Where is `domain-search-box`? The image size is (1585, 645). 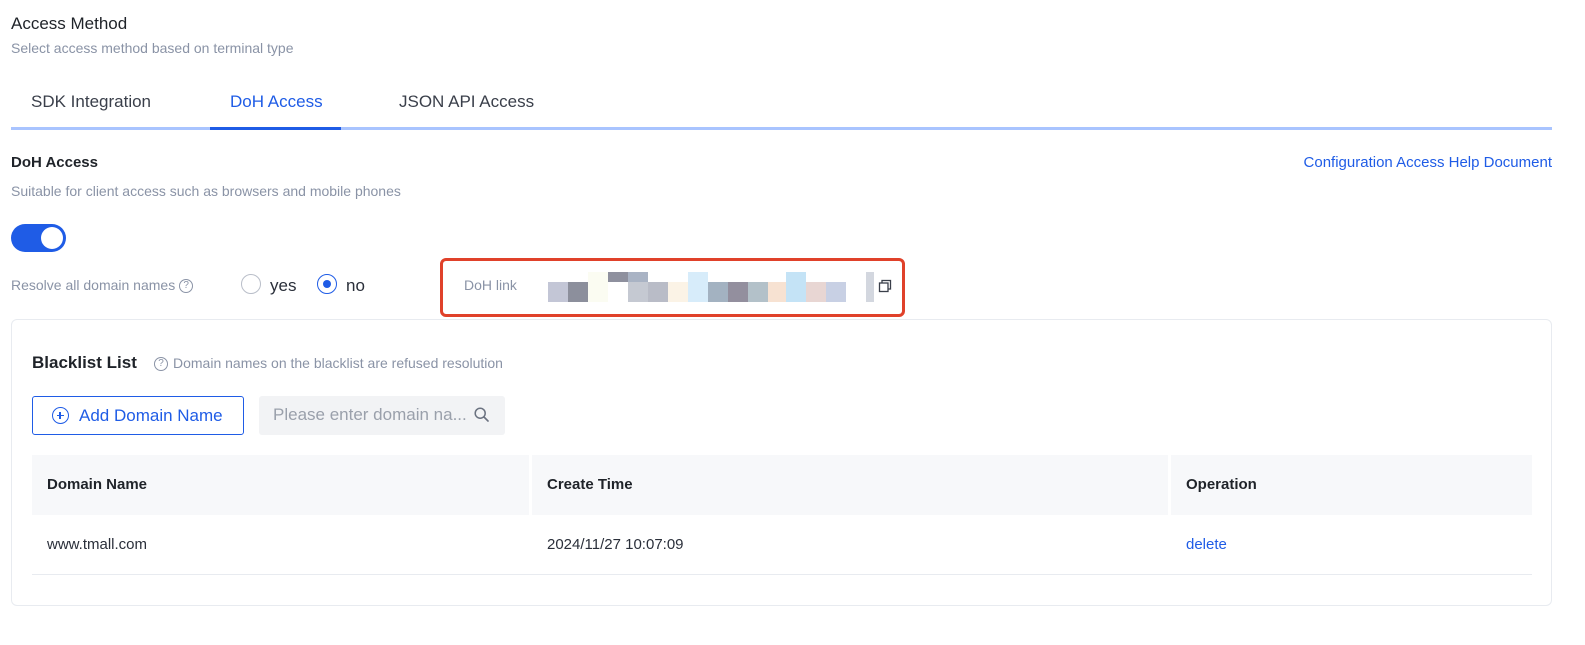 domain-search-box is located at coordinates (382, 415).